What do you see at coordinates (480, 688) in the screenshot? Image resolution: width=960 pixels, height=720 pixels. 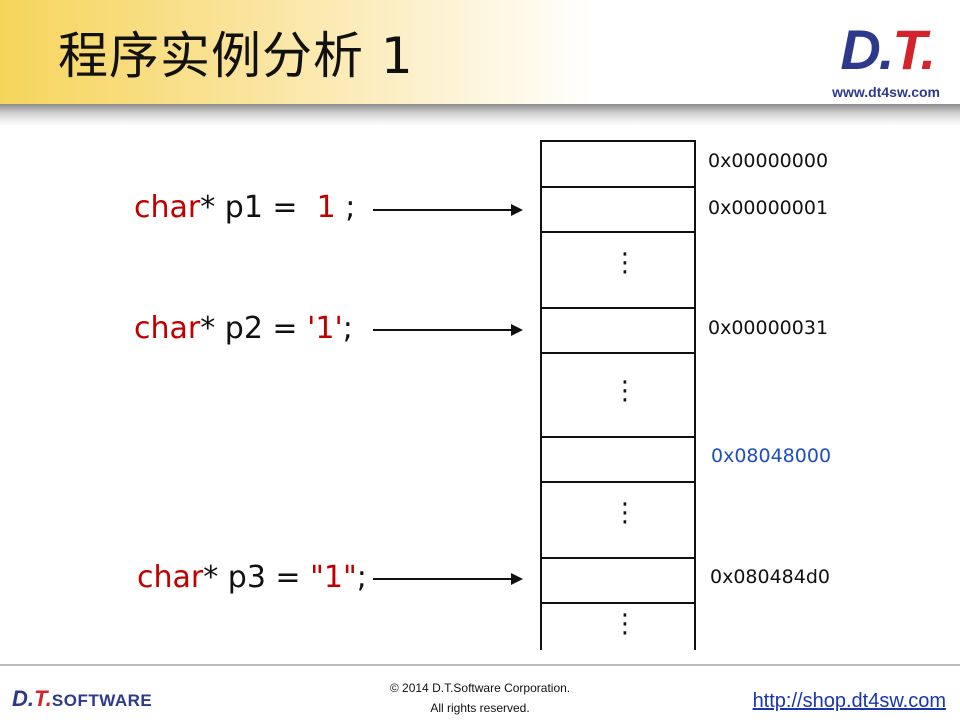 I see `copyright-text: © 2014 D.T.Software Corporation.` at bounding box center [480, 688].